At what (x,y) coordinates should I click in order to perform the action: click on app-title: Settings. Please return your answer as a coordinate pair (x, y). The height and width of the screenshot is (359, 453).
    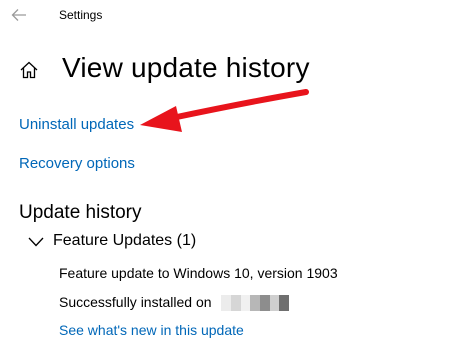
    Looking at the image, I should click on (81, 15).